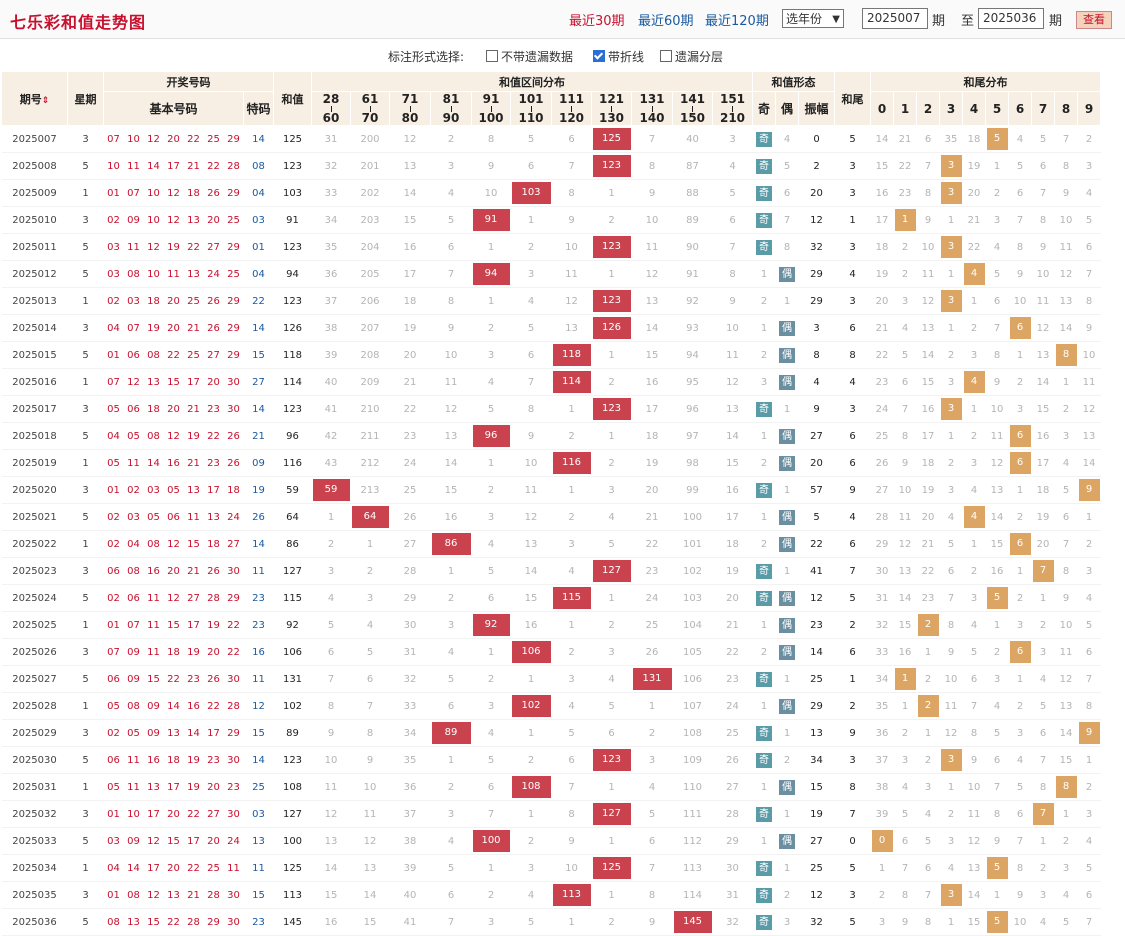  I want to click on basic-number: 21, so click(193, 895).